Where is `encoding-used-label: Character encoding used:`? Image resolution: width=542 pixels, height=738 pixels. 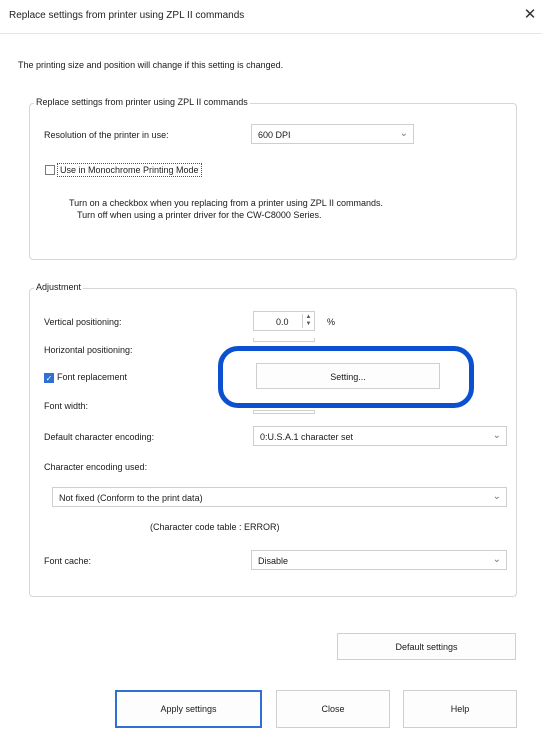 encoding-used-label: Character encoding used: is located at coordinates (96, 467).